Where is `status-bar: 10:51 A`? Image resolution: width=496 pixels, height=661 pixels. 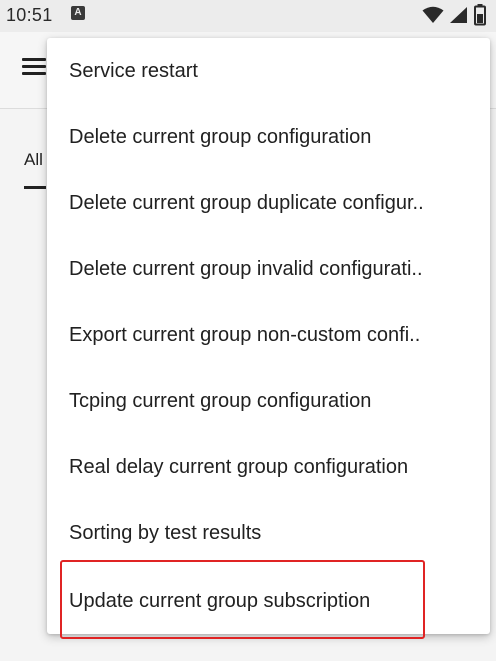 status-bar: 10:51 A is located at coordinates (248, 16).